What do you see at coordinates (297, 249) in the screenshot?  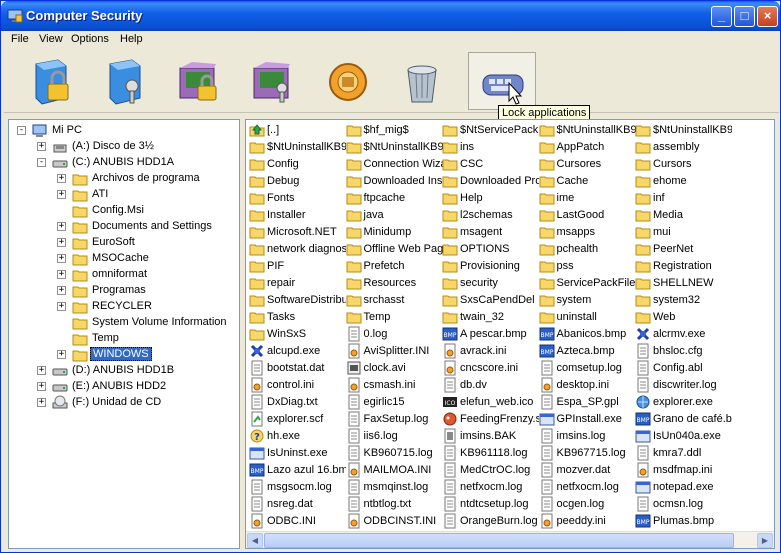 I see `folder-item: network diagnostic` at bounding box center [297, 249].